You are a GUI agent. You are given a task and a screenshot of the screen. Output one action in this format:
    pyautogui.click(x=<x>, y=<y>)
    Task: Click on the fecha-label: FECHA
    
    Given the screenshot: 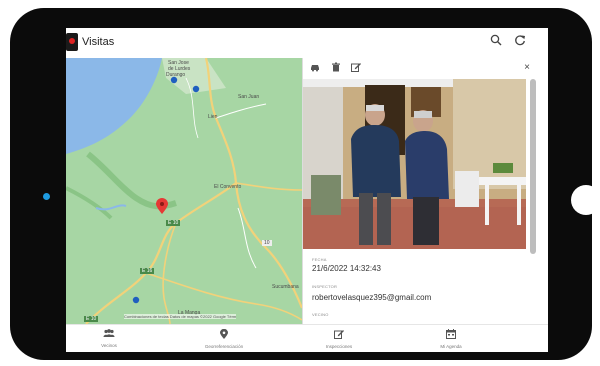 What is the action you would take?
    pyautogui.click(x=319, y=259)
    